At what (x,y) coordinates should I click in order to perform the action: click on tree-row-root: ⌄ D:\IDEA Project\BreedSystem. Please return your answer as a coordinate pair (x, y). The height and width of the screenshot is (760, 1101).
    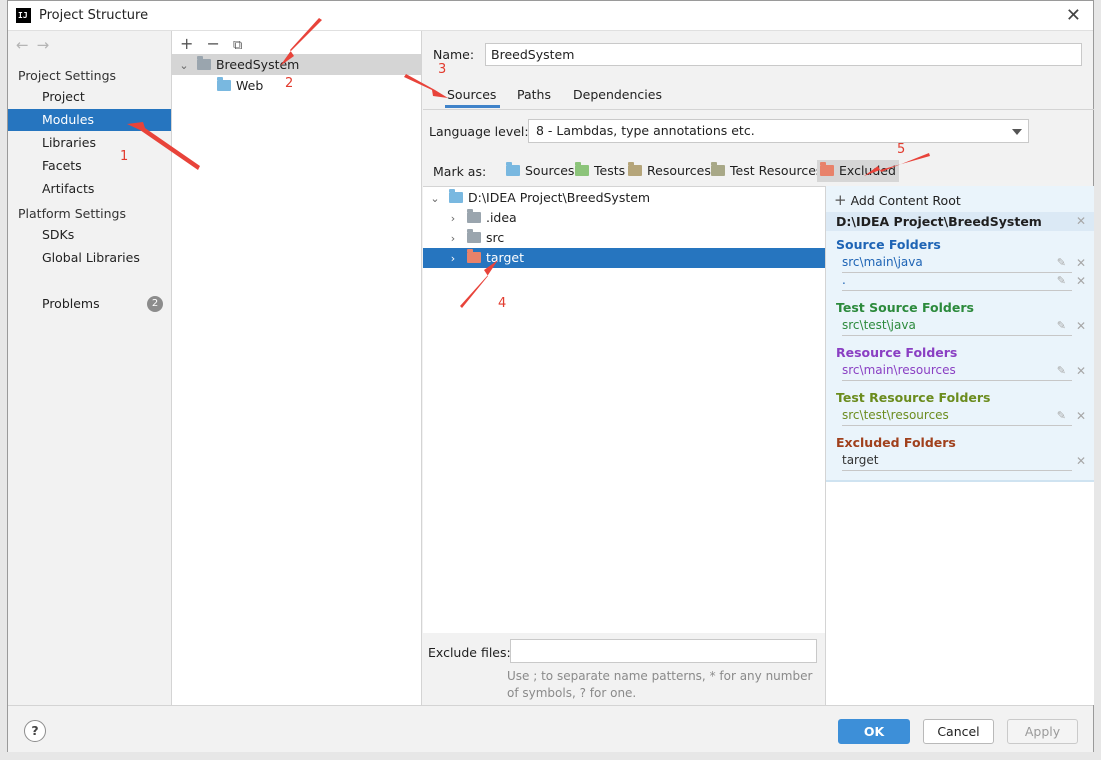
    Looking at the image, I should click on (624, 198).